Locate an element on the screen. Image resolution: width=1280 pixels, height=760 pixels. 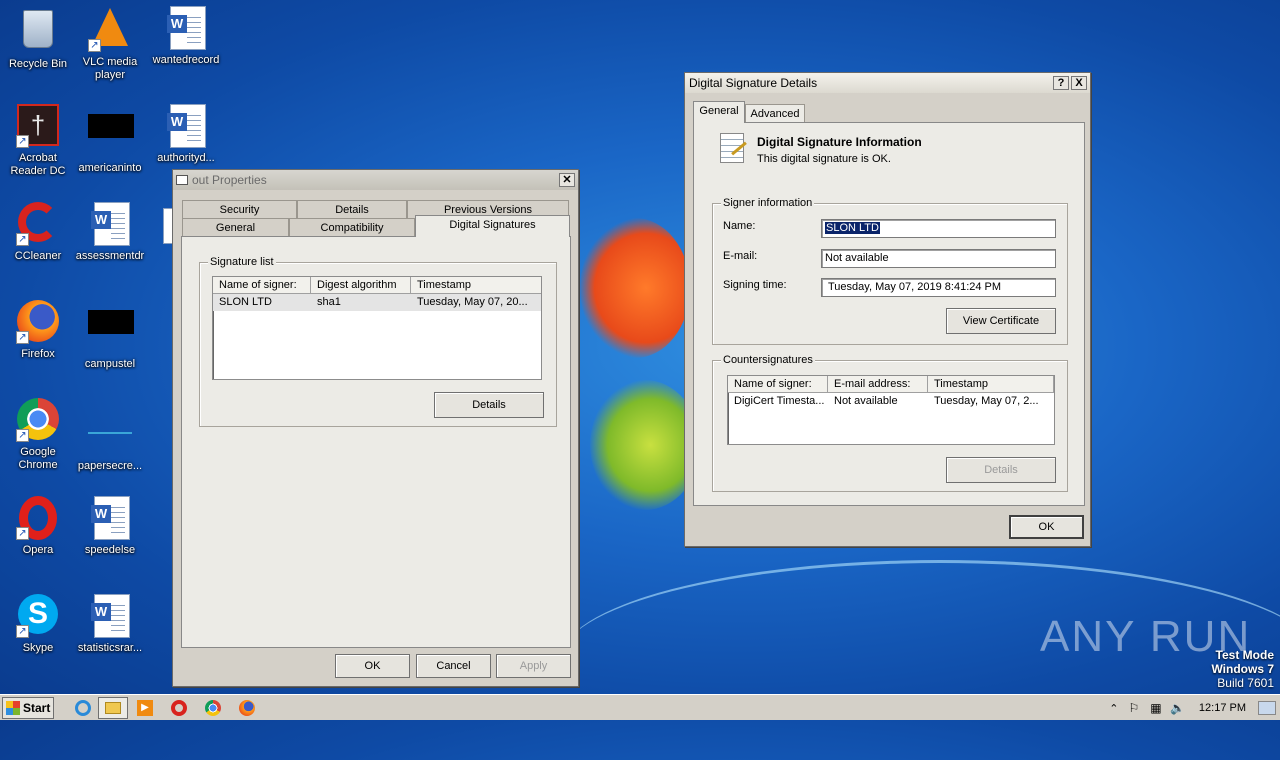
desktop-icon-opera: ↗ Opera is located at coordinates (38, 526).